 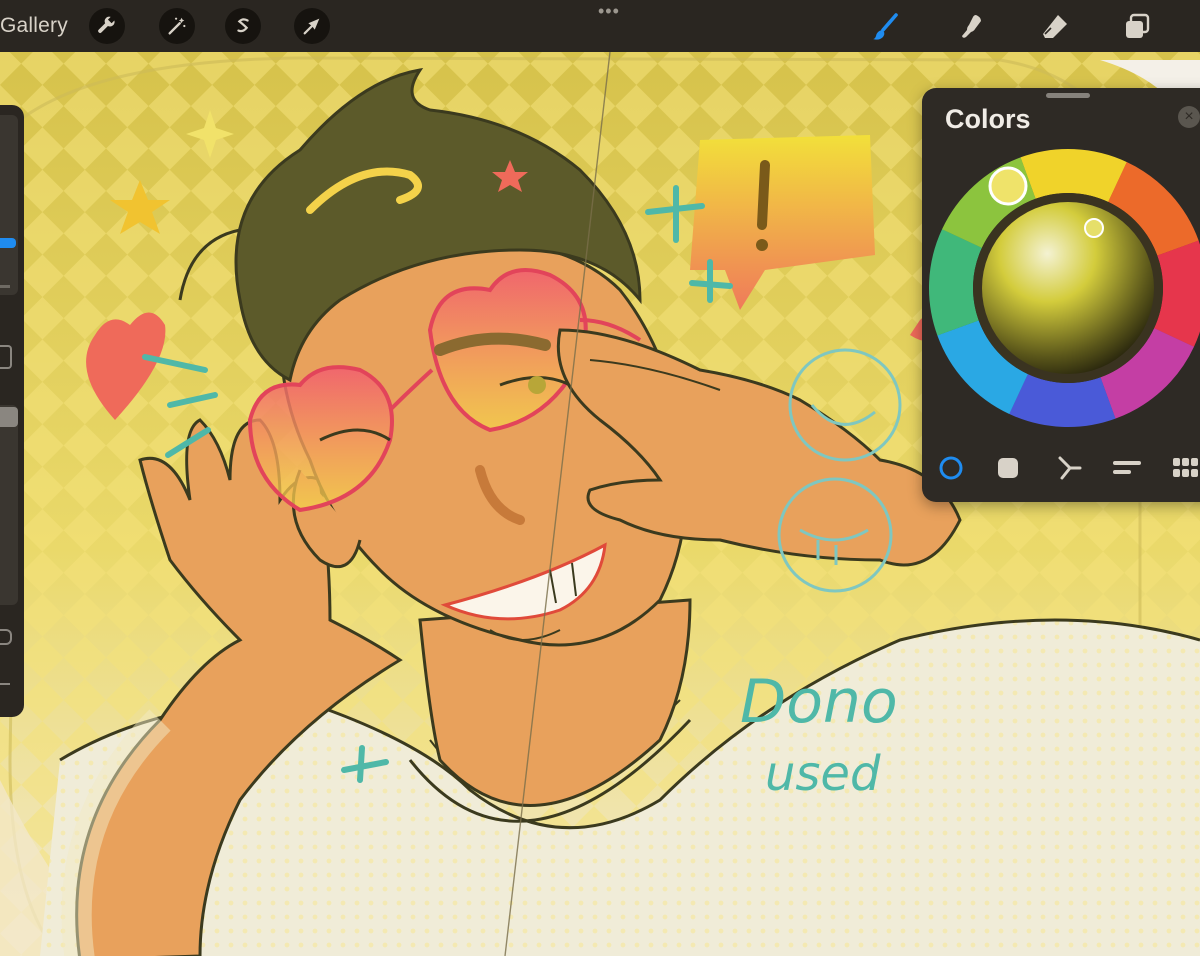 I want to click on sliders-icon, so click(x=1127, y=467).